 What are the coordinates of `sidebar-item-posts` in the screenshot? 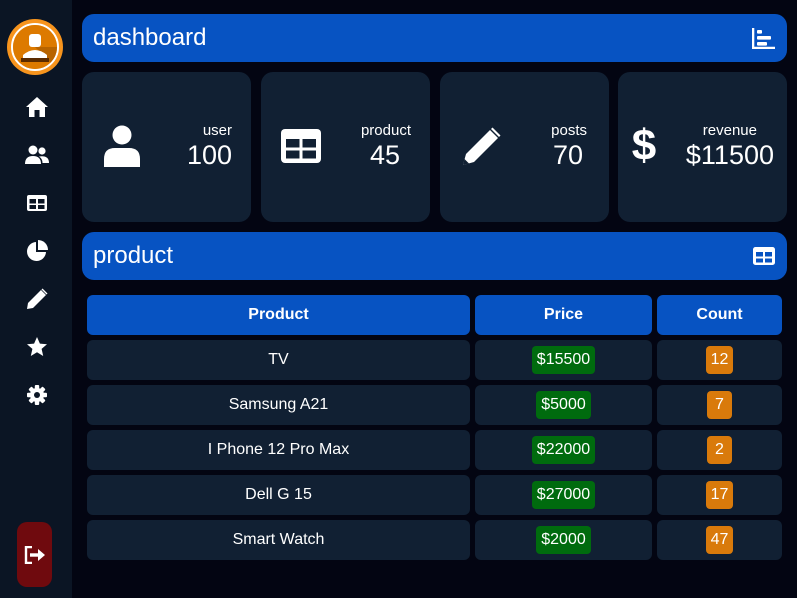 It's located at (37, 299).